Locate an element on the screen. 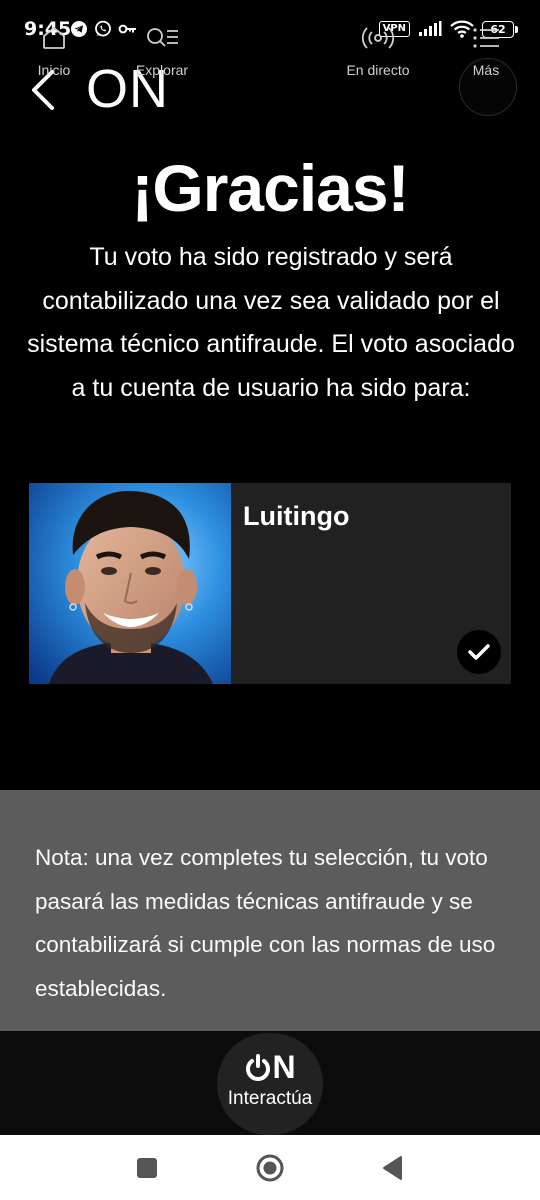 This screenshot has width=540, height=1200. back-system-button is located at coordinates (393, 1167).